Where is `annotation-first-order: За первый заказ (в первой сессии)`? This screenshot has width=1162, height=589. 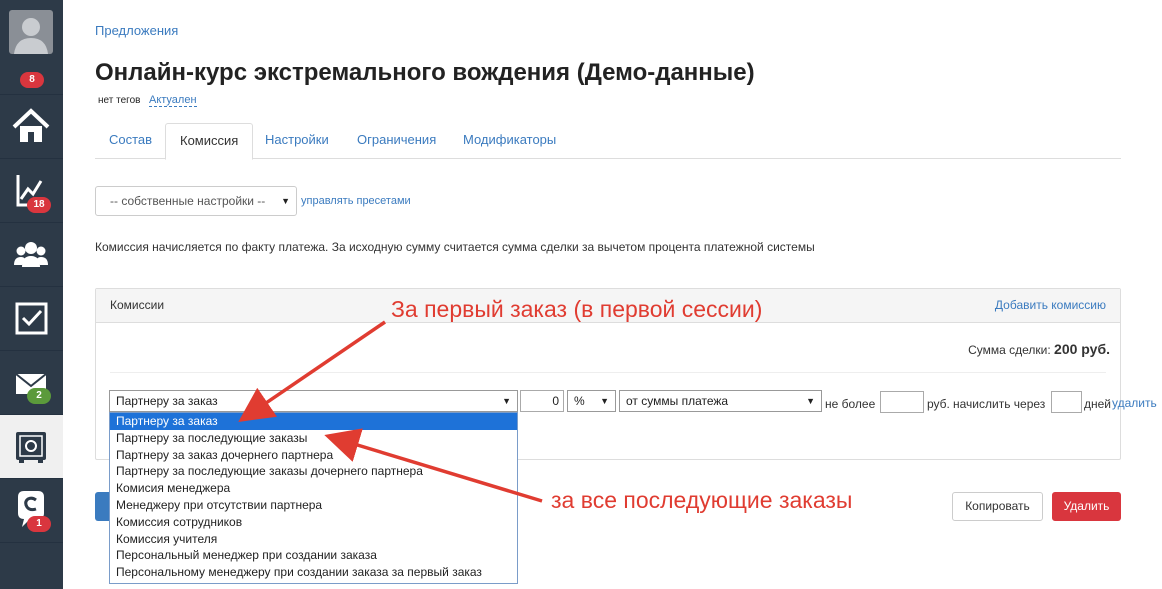 annotation-first-order: За первый заказ (в первой сессии) is located at coordinates (577, 309).